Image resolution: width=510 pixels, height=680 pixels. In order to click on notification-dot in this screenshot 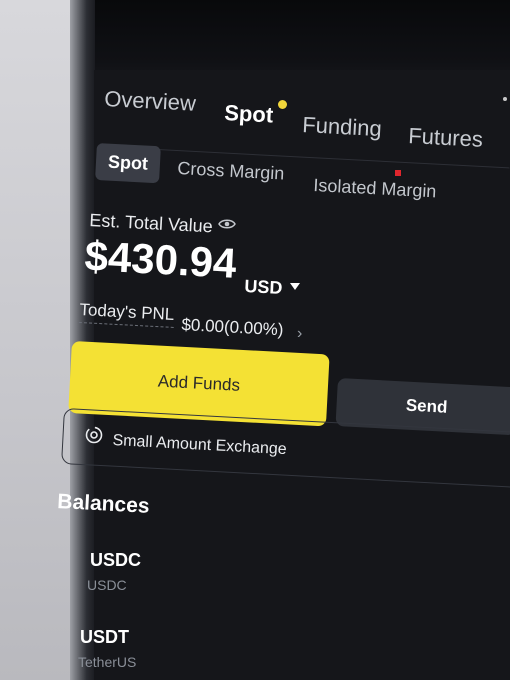, I will do `click(282, 104)`.